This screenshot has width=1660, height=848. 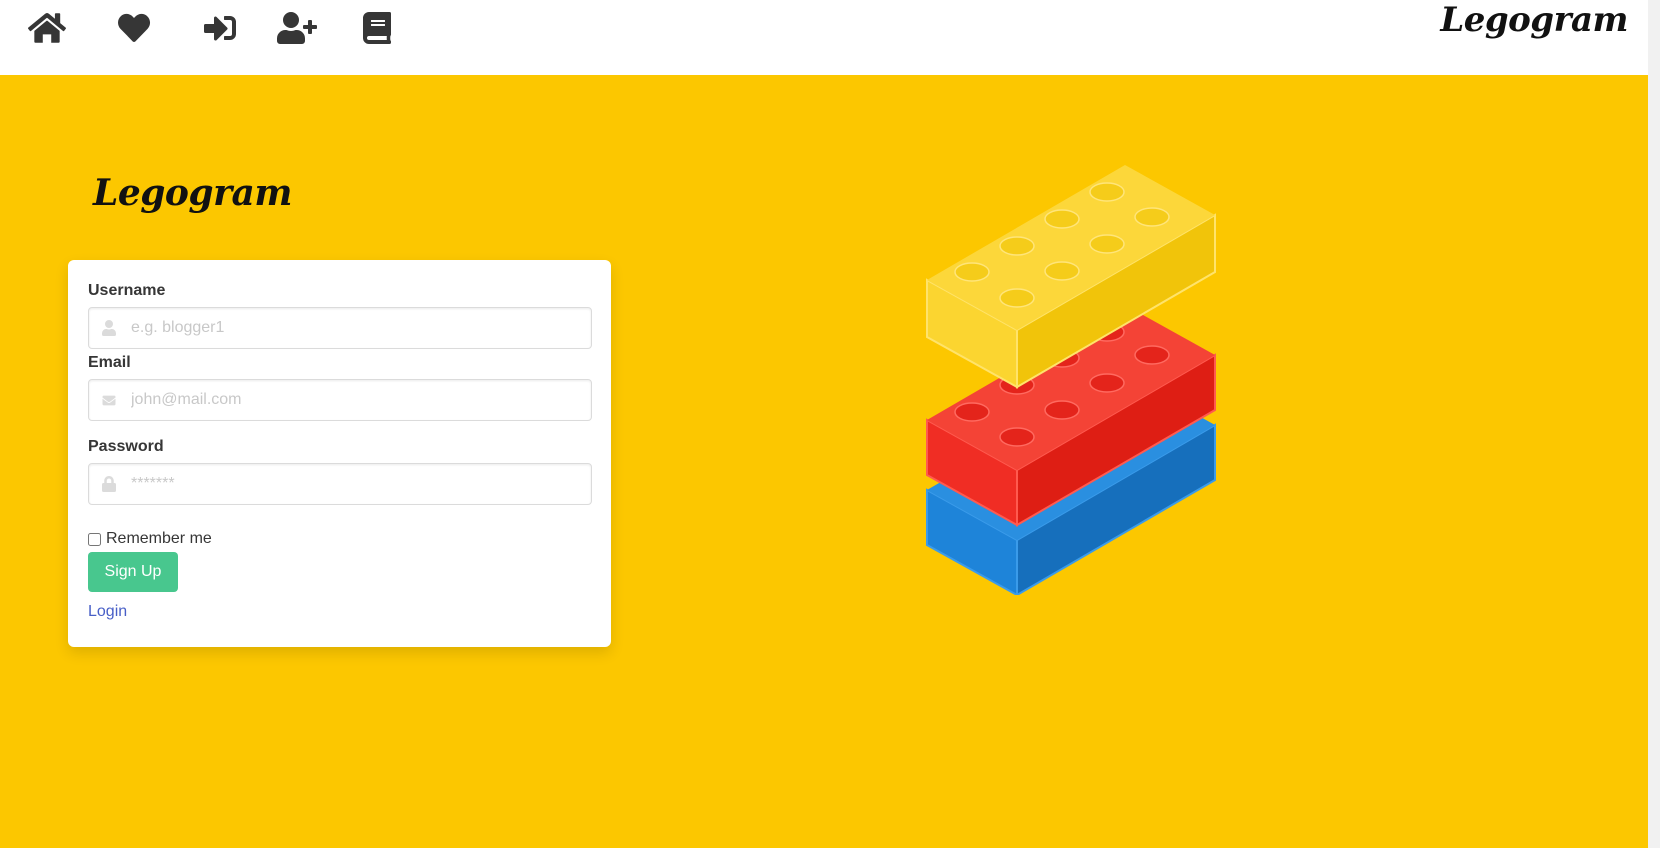 I want to click on remember-me-row: Remember me, so click(x=150, y=539).